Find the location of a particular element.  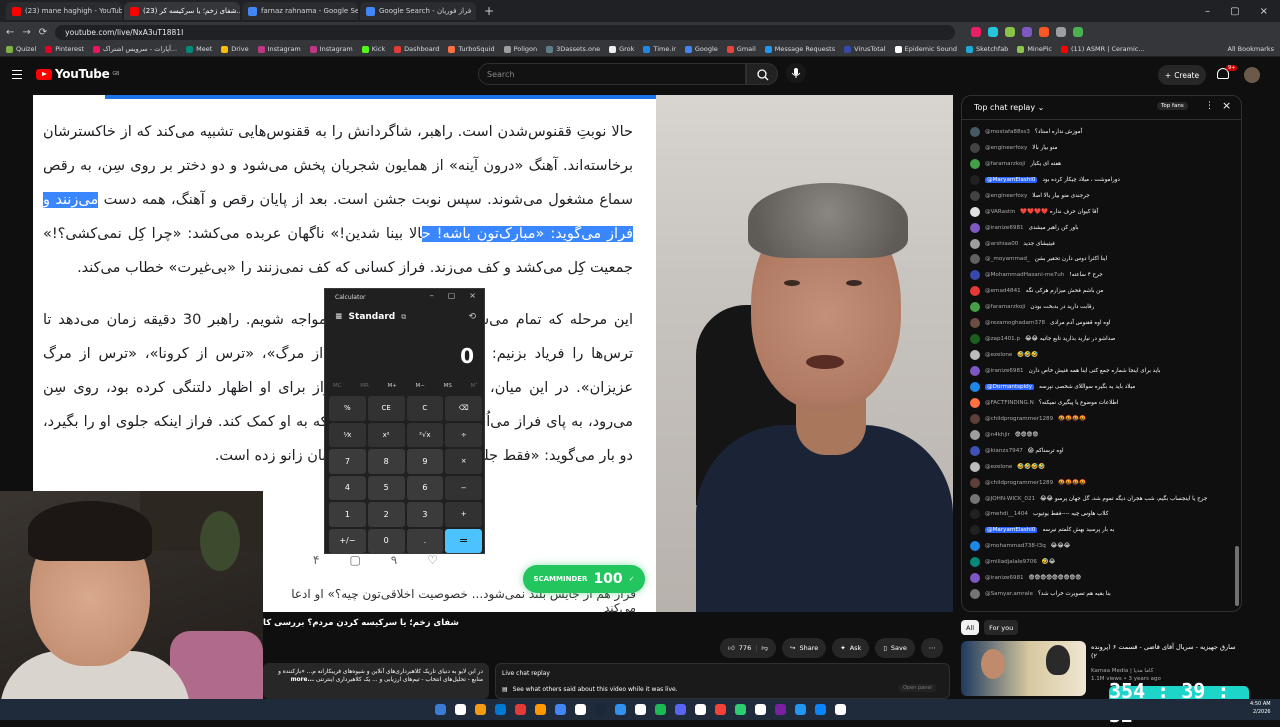

account-avatar is located at coordinates (1252, 75).